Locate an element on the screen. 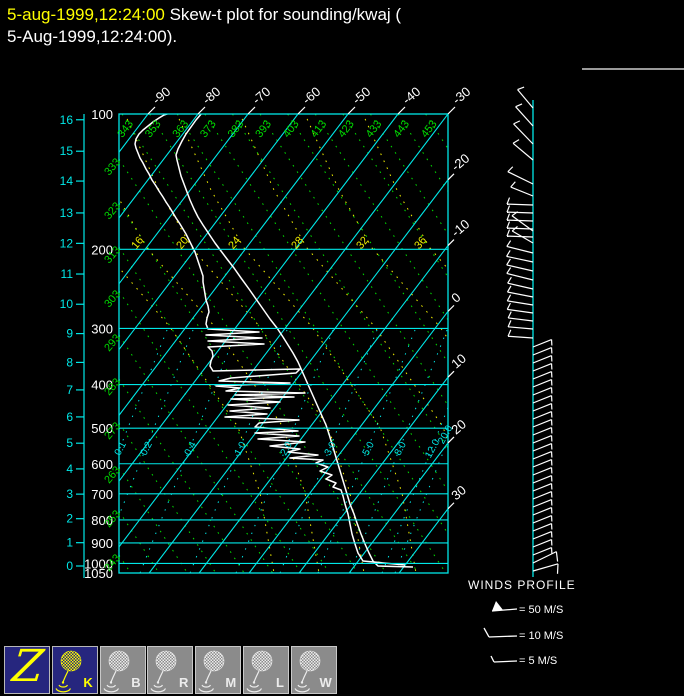  toolbar-button-m: M is located at coordinates (218, 670).